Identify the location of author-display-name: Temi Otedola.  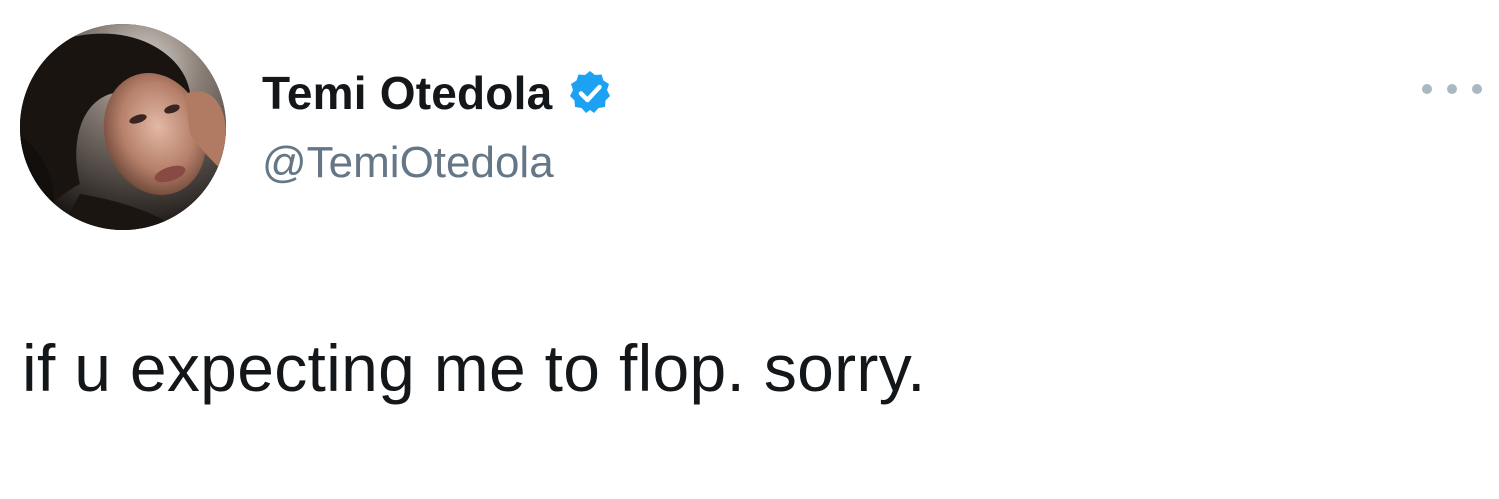
(407, 93).